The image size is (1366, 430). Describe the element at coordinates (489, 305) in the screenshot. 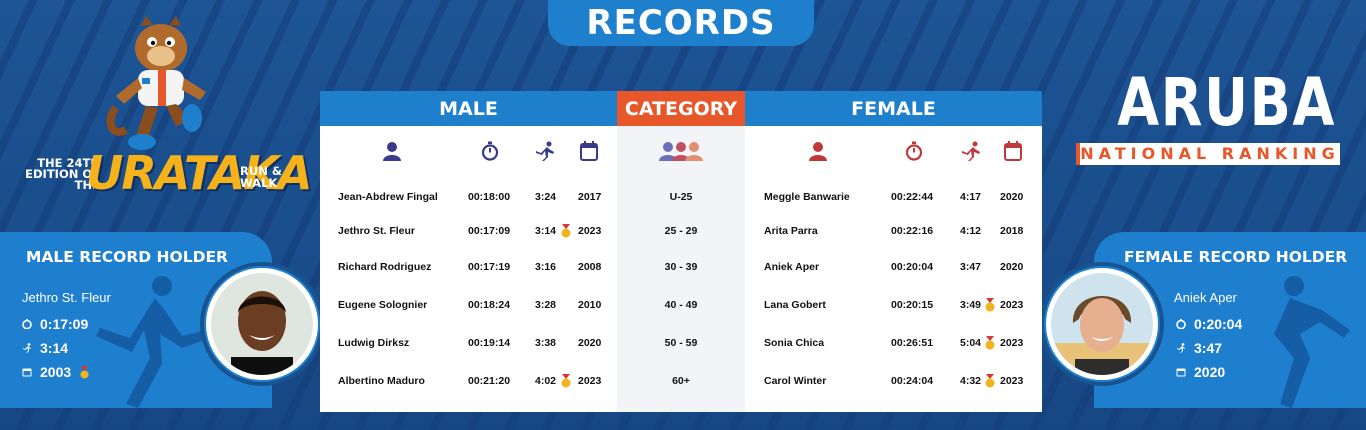

I see `male-time: 00:18:24` at that location.